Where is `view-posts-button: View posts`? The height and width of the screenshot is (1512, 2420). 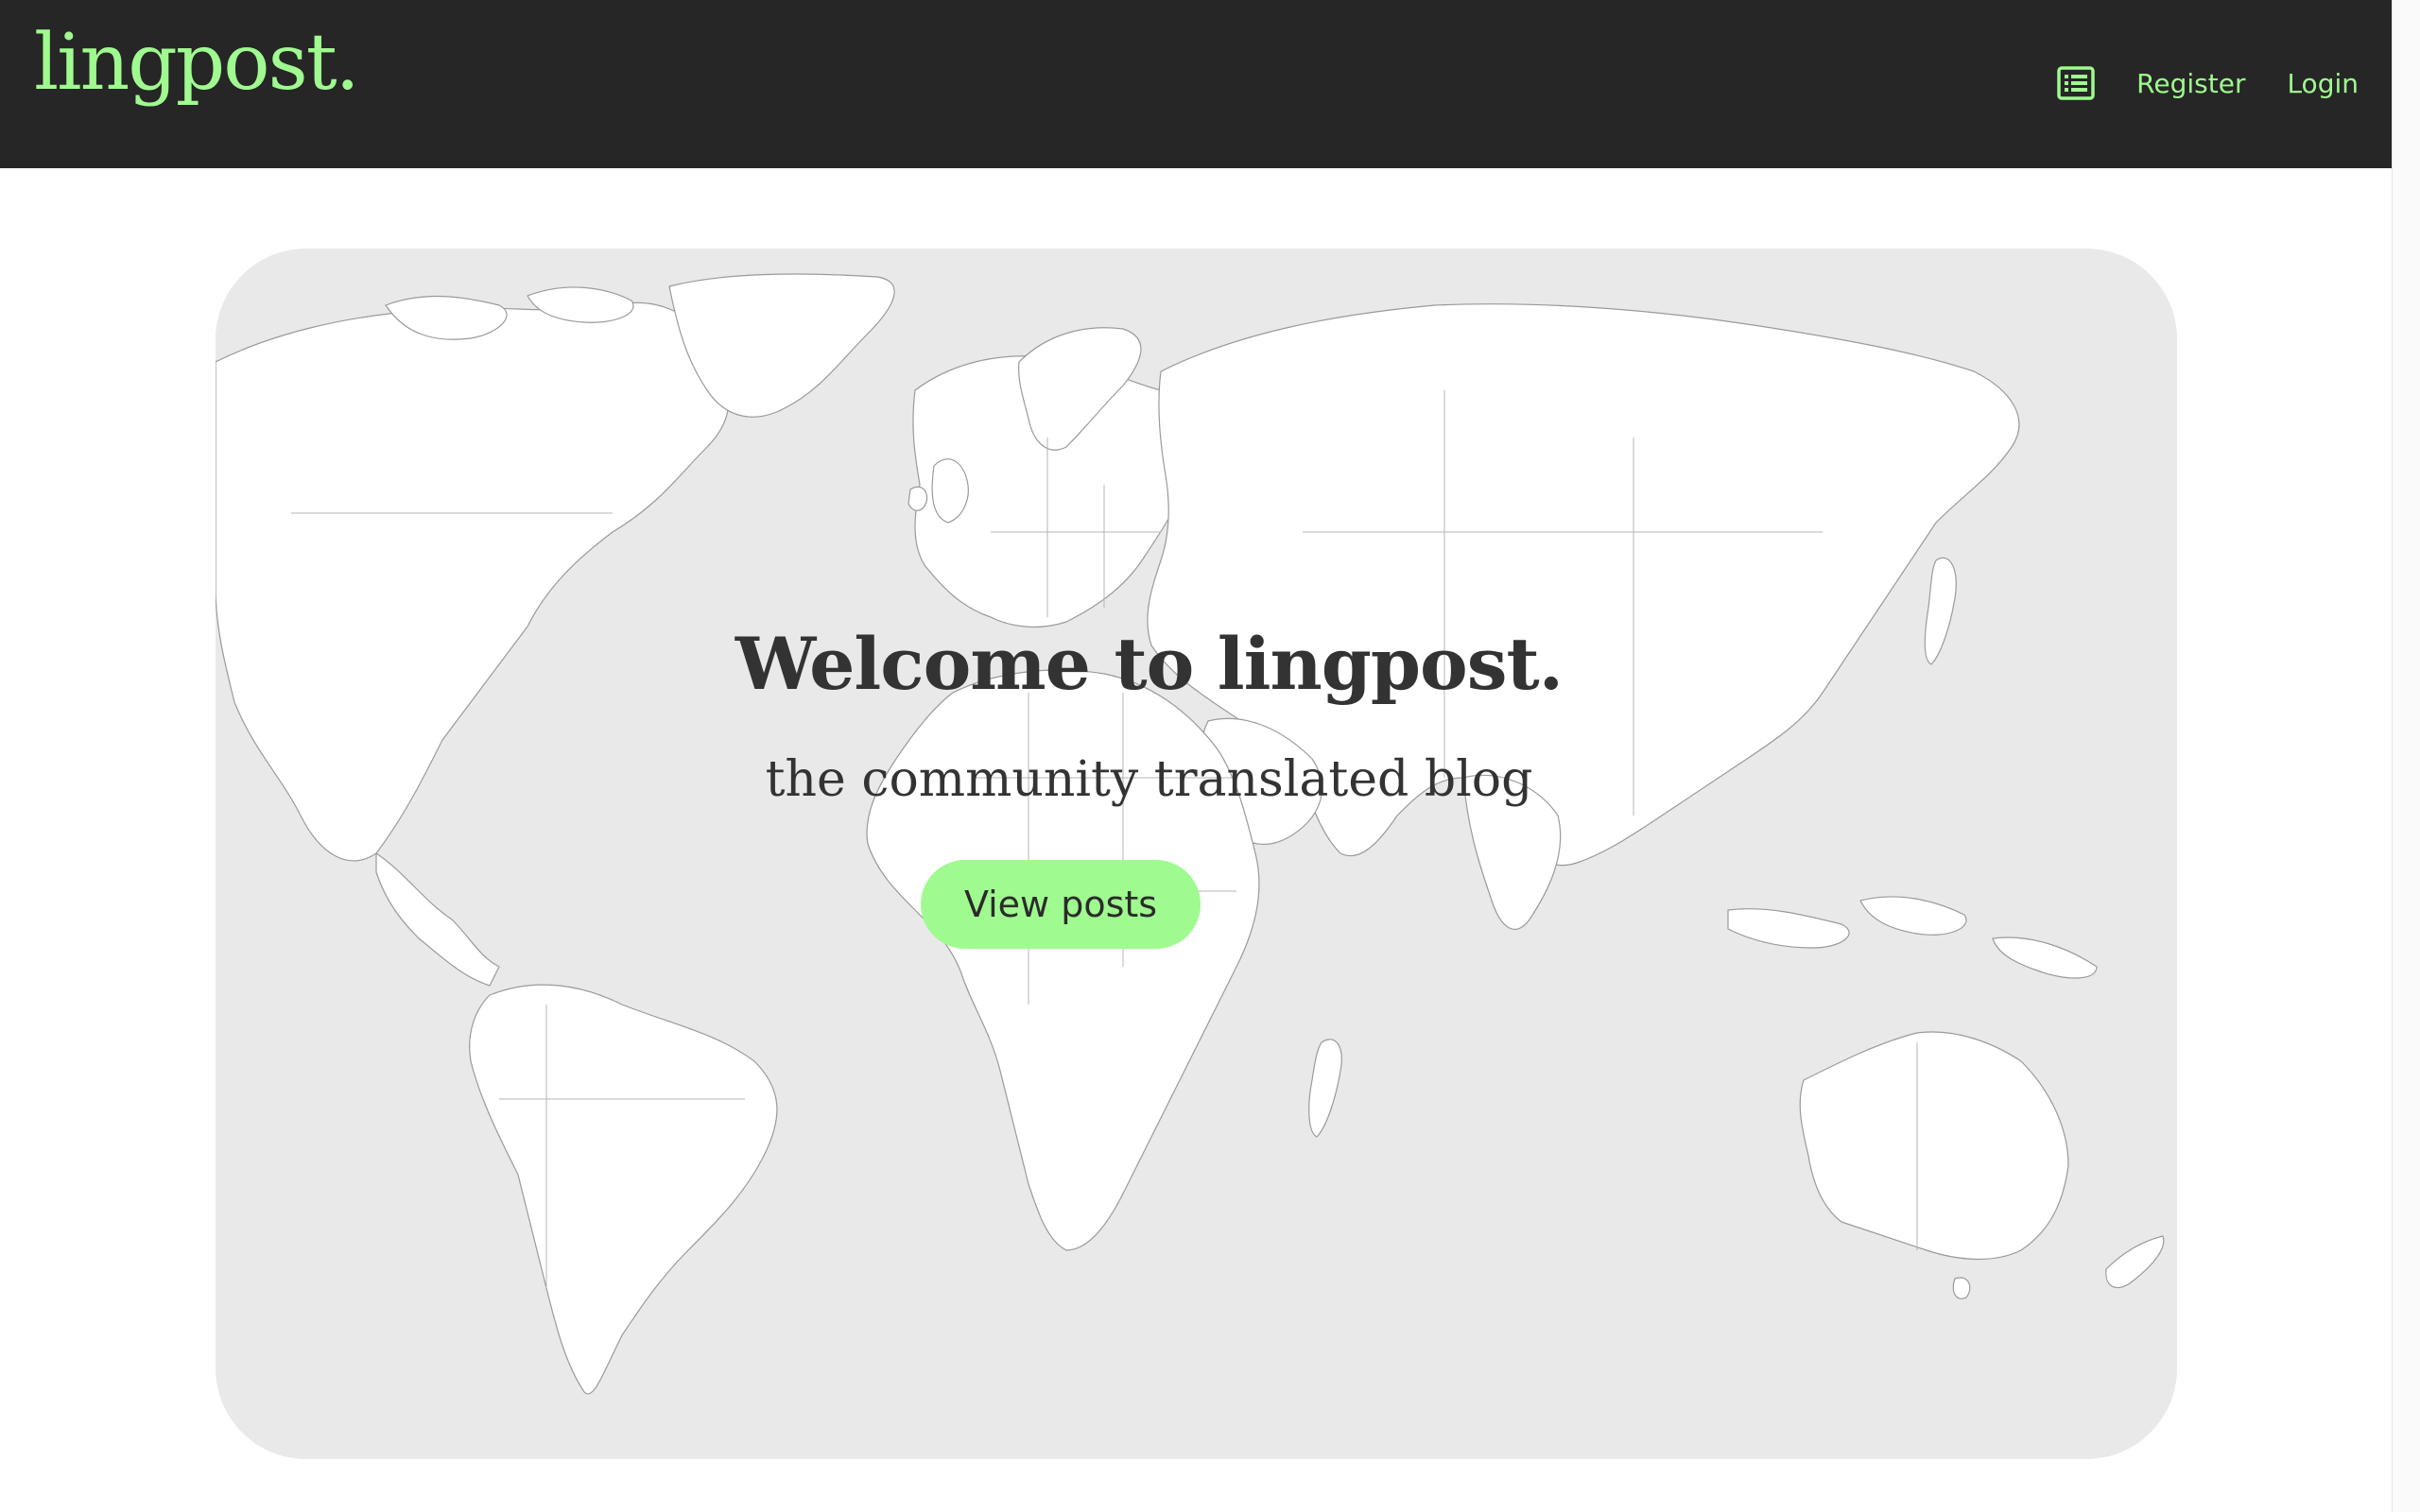 view-posts-button: View posts is located at coordinates (1061, 904).